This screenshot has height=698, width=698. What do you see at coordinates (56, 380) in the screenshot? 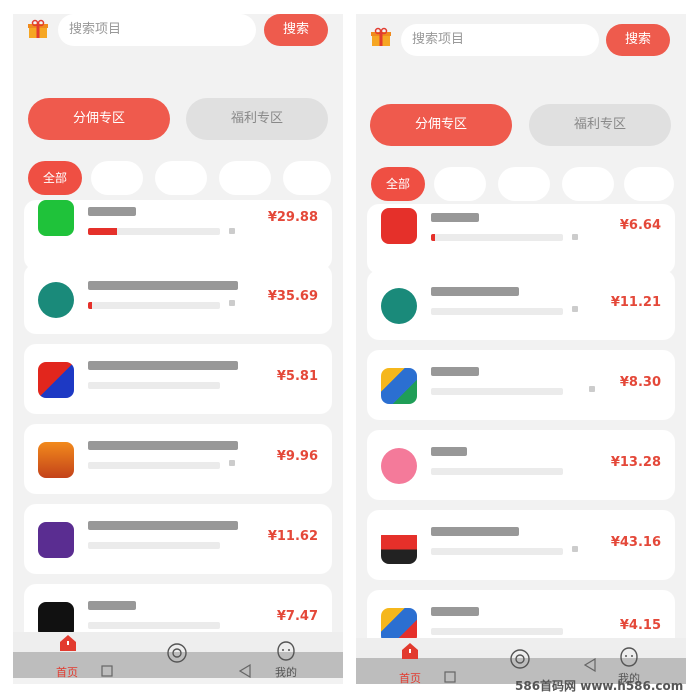
I see `red-blue-app-icon` at bounding box center [56, 380].